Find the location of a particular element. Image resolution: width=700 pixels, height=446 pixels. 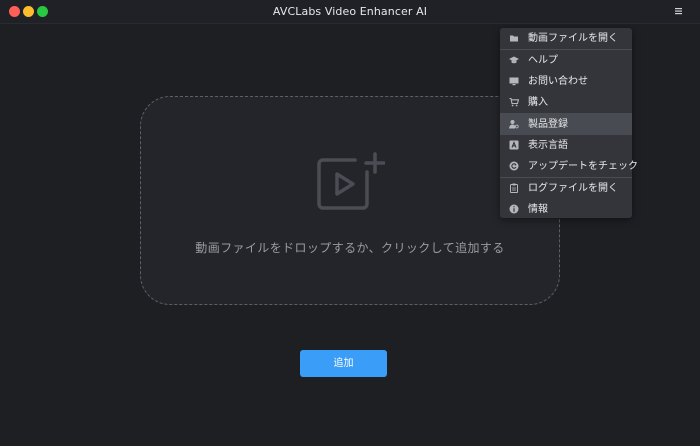

menu-item-about: 情報 is located at coordinates (566, 209).